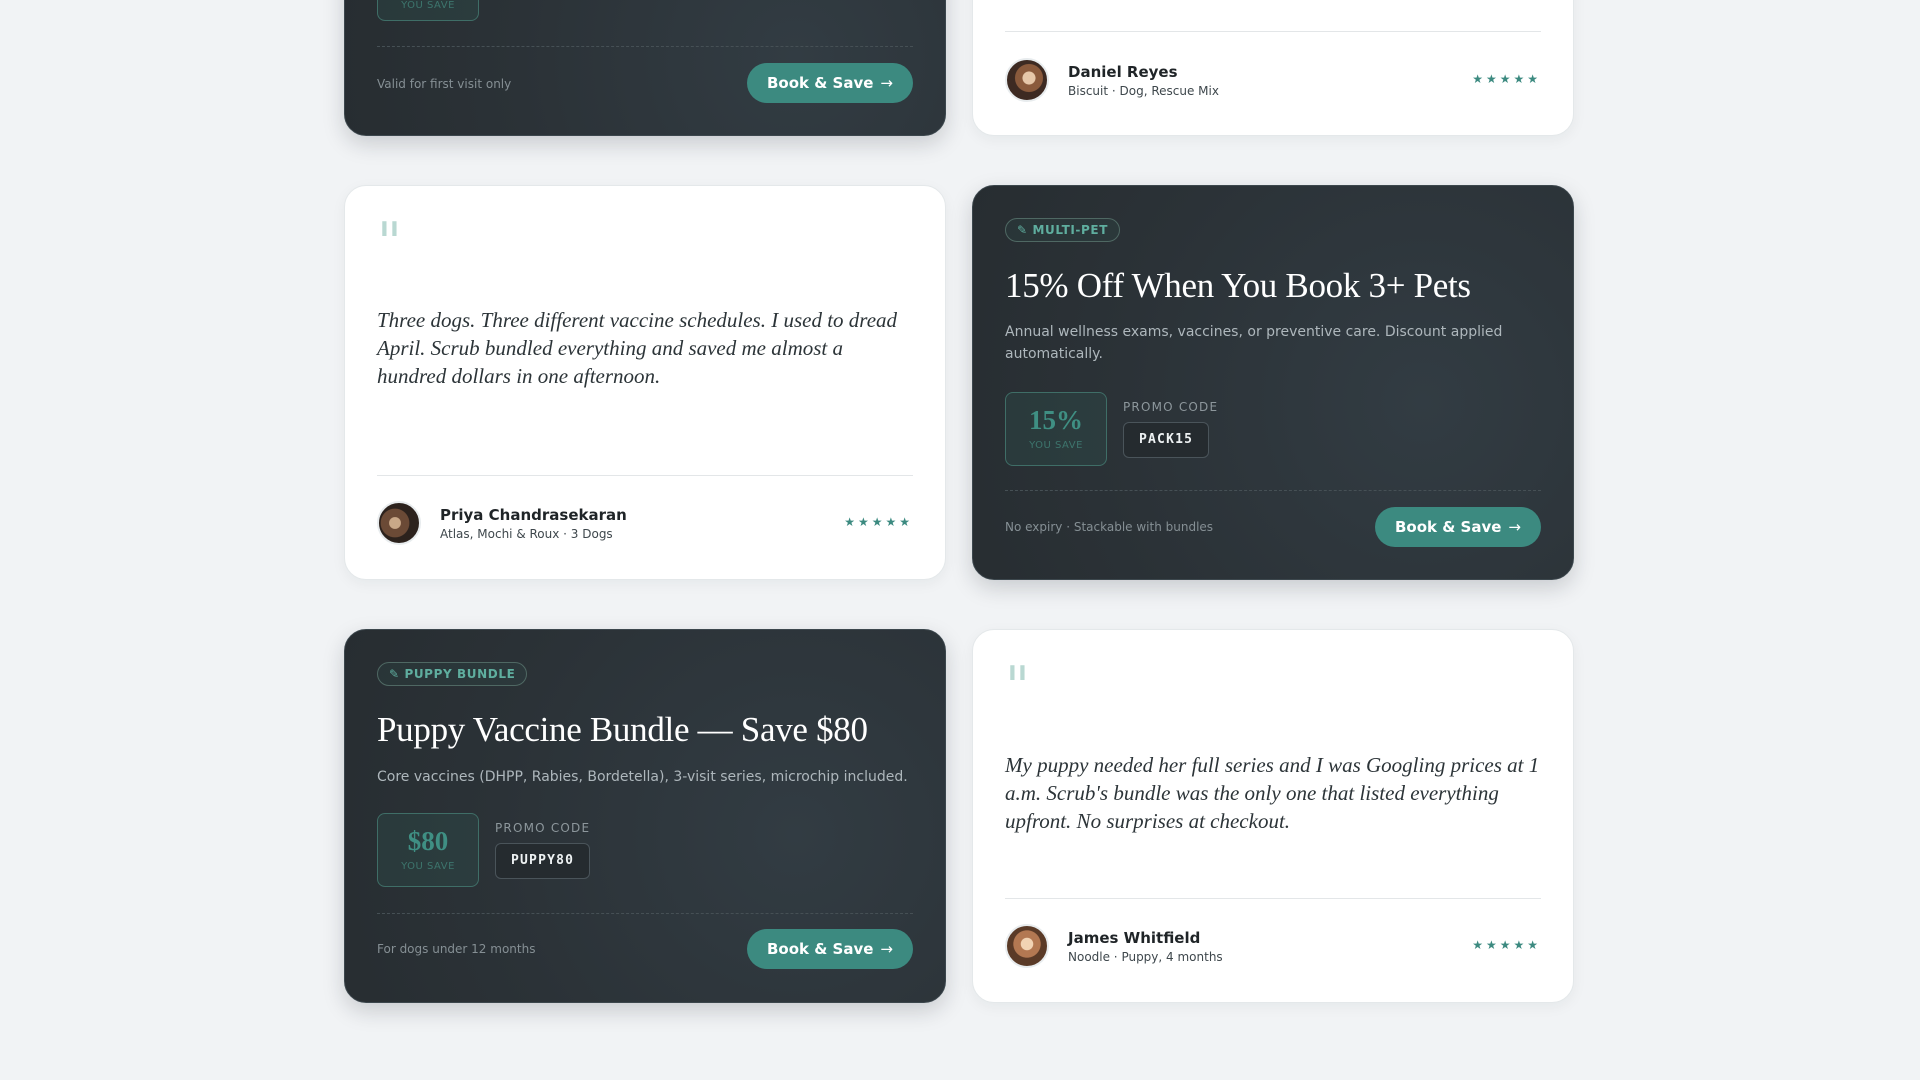 The width and height of the screenshot is (1920, 1080). I want to click on deal-tag-label: MULTI-PET, so click(1070, 230).